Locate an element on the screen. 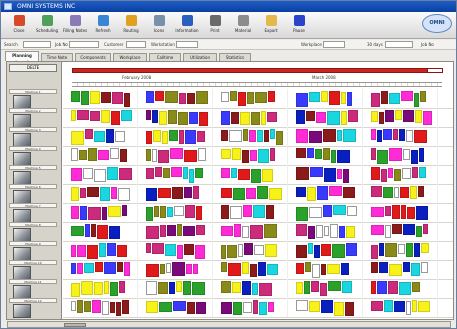 The height and width of the screenshot is (329, 457). machine-row: Machine 6 is located at coordinates (33, 194).